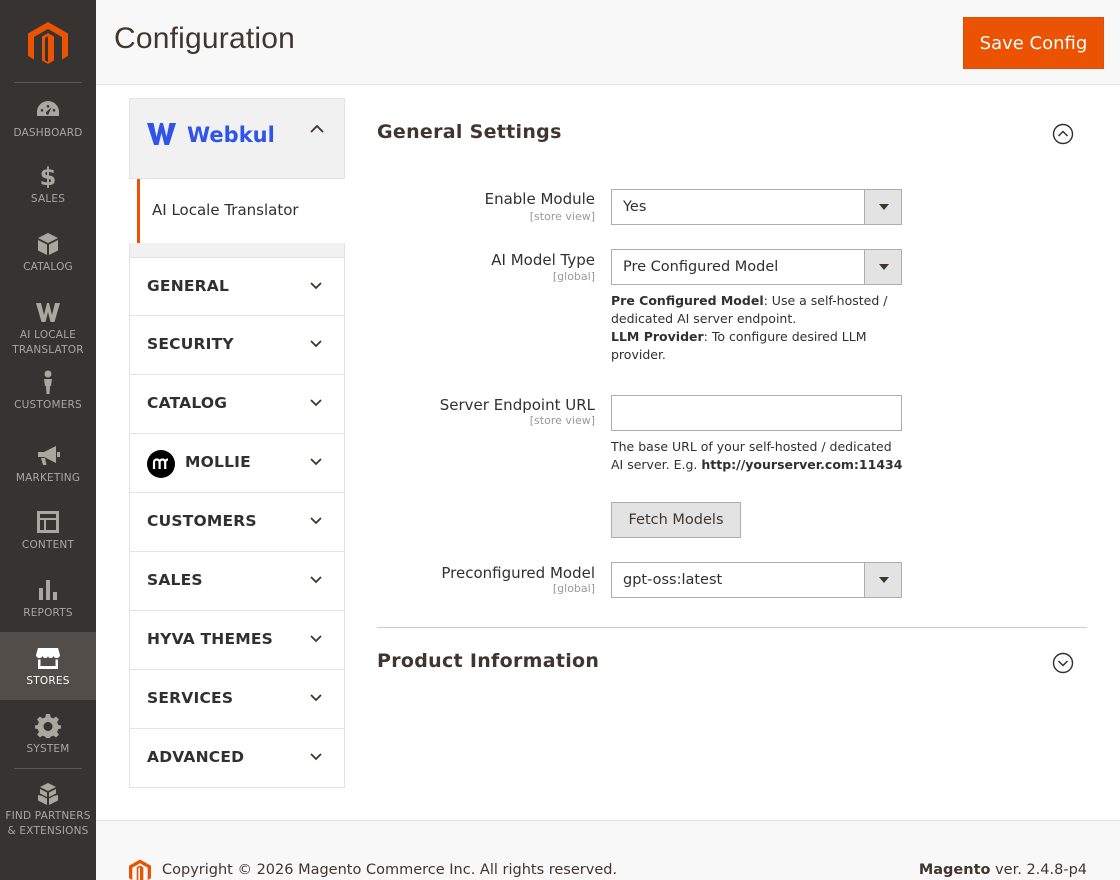  What do you see at coordinates (1033, 43) in the screenshot?
I see `save-config-button: Save Config` at bounding box center [1033, 43].